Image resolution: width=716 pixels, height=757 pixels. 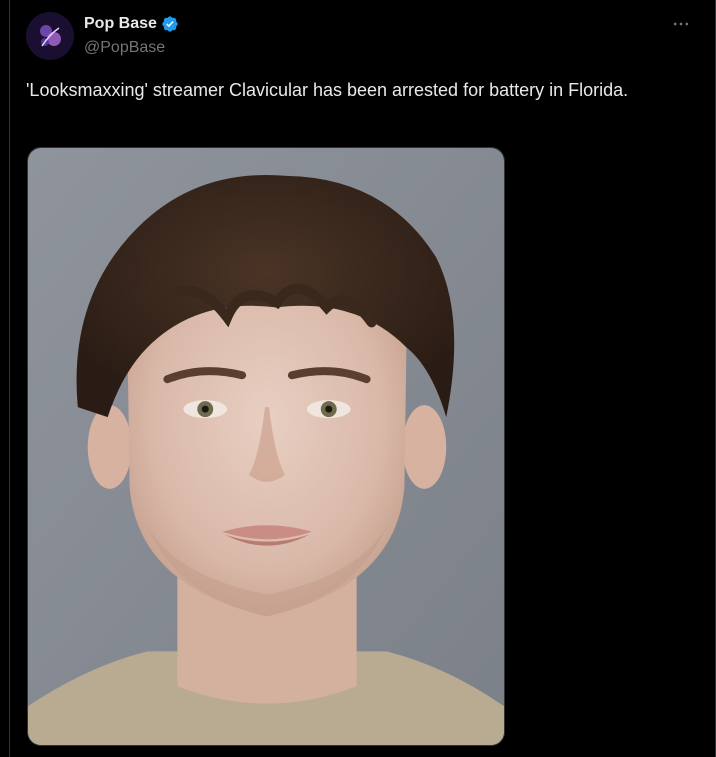 I want to click on author-name-row: Pop Base, so click(x=131, y=24).